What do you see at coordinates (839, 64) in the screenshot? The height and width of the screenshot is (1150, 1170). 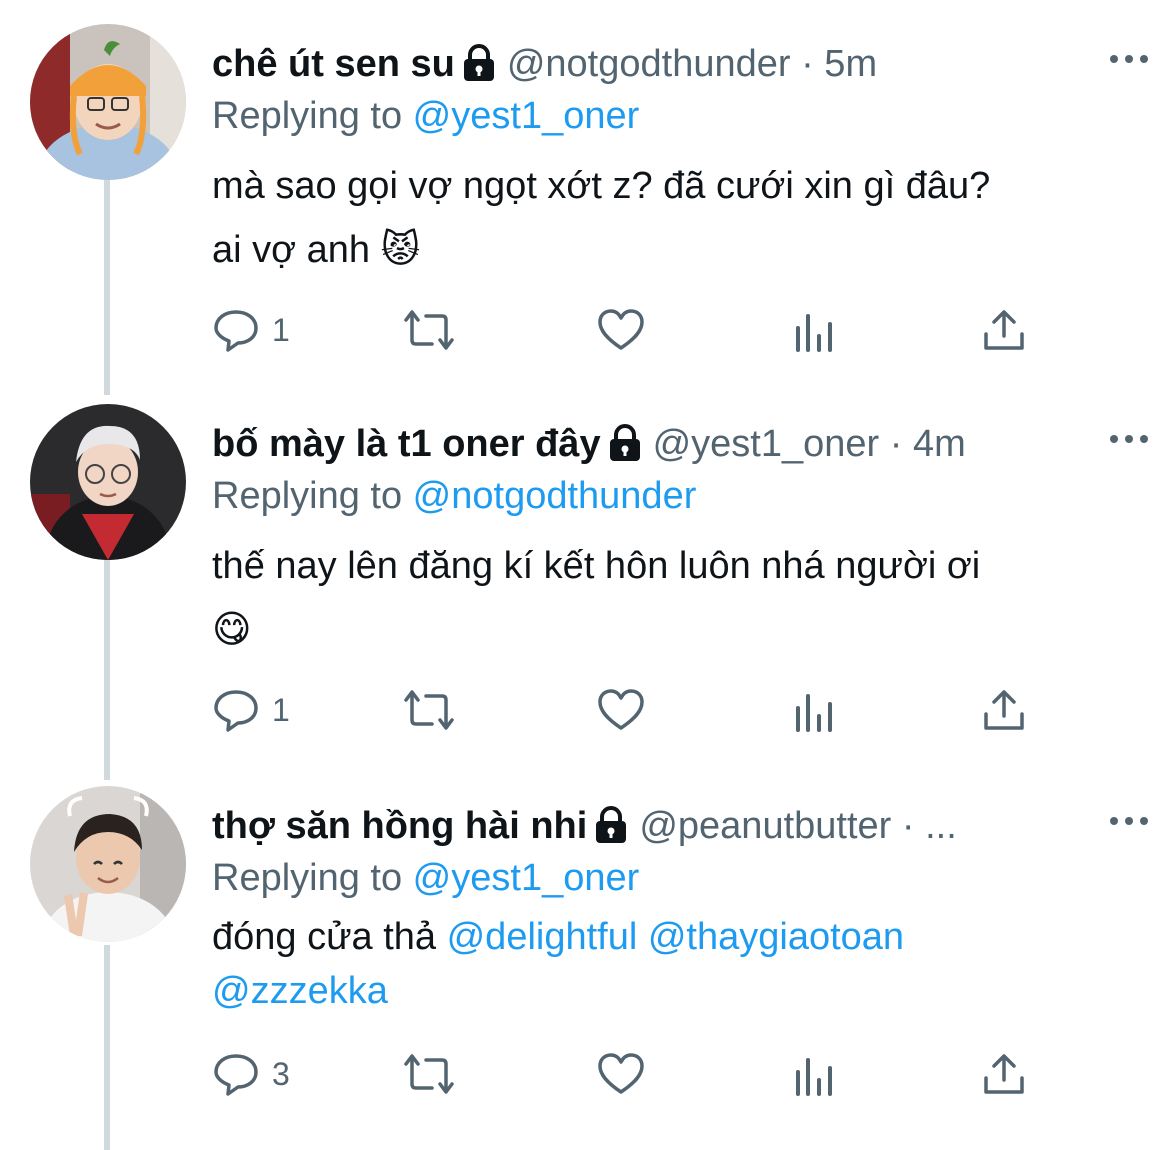 I see `timestamp: · 5m` at bounding box center [839, 64].